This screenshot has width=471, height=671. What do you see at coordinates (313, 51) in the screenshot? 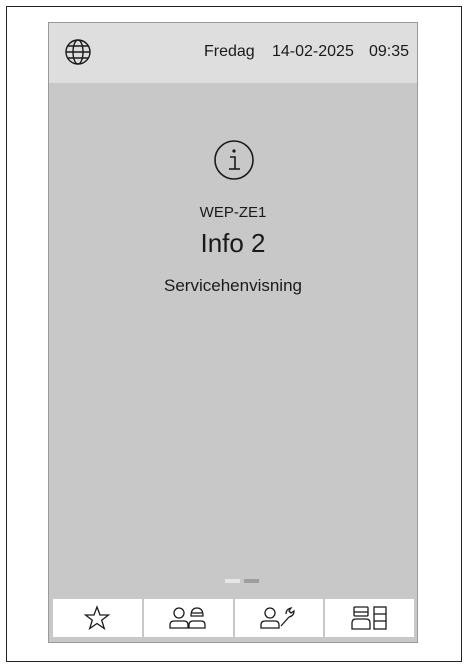
I see `date-label: 14-02-2025` at bounding box center [313, 51].